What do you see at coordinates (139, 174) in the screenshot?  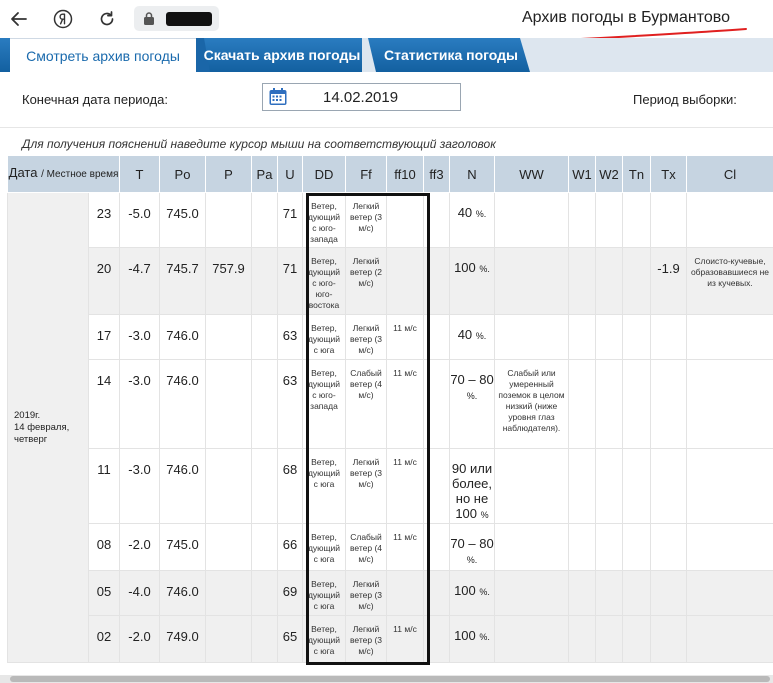 I see `header-T: T` at bounding box center [139, 174].